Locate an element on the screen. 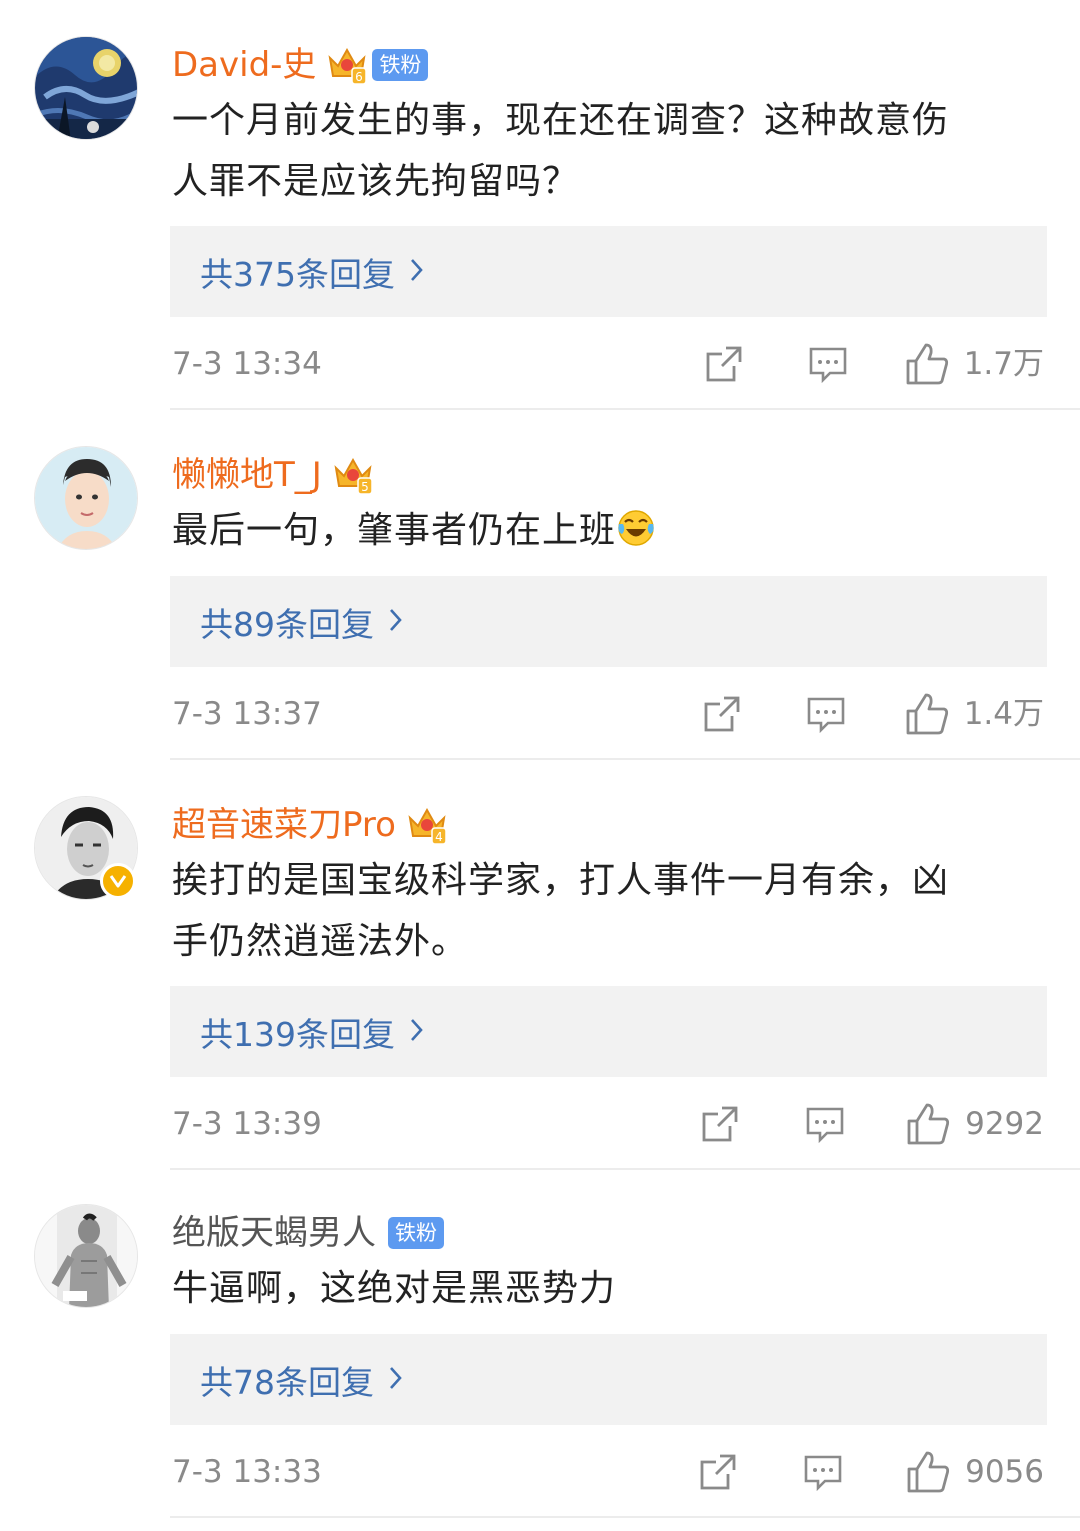  svg-text: 6 is located at coordinates (360, 77).